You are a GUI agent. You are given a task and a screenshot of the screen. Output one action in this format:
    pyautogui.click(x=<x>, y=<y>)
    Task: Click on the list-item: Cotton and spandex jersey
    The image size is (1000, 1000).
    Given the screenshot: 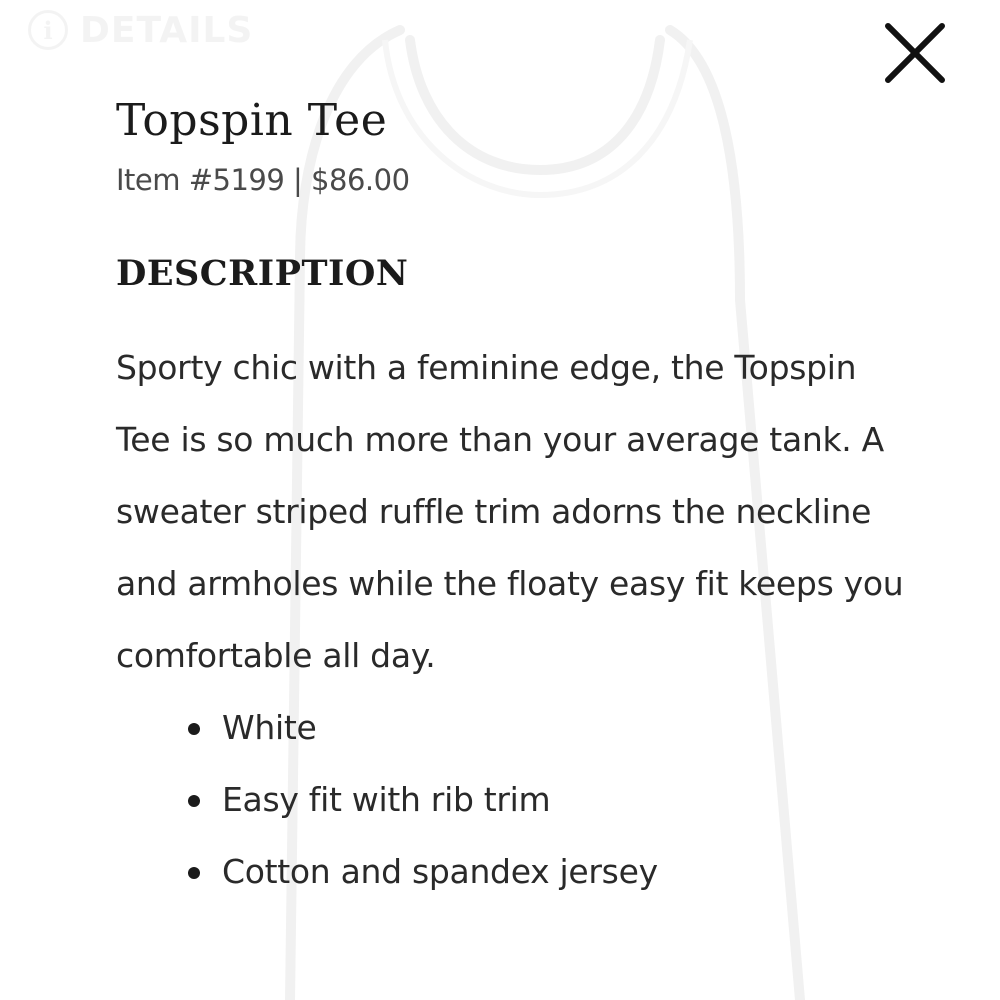 What is the action you would take?
    pyautogui.click(x=572, y=872)
    